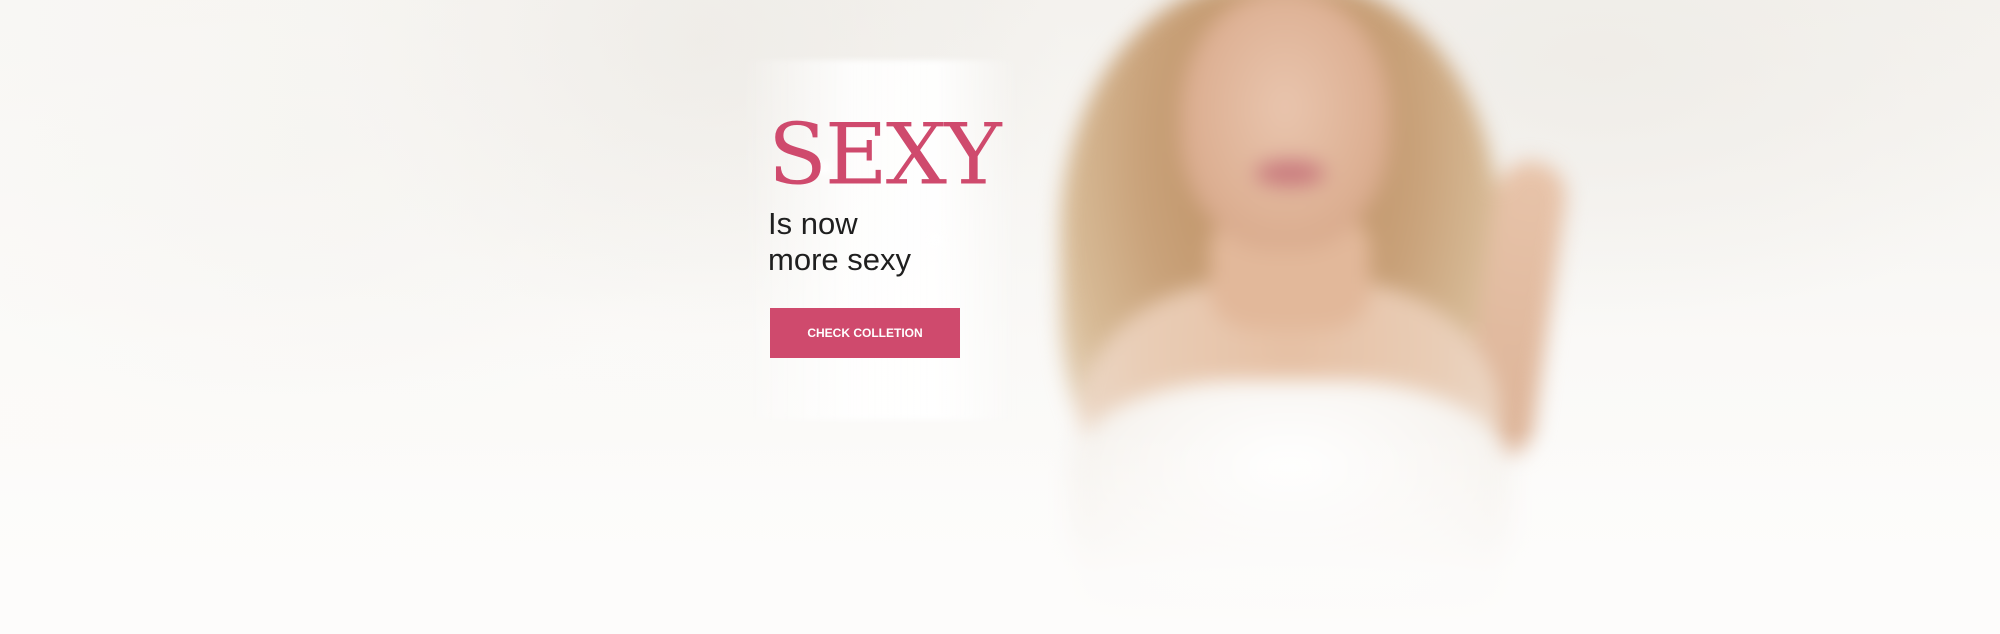 The height and width of the screenshot is (634, 2000). Describe the element at coordinates (813, 223) in the screenshot. I see `hero-subline-line1: Is now` at that location.